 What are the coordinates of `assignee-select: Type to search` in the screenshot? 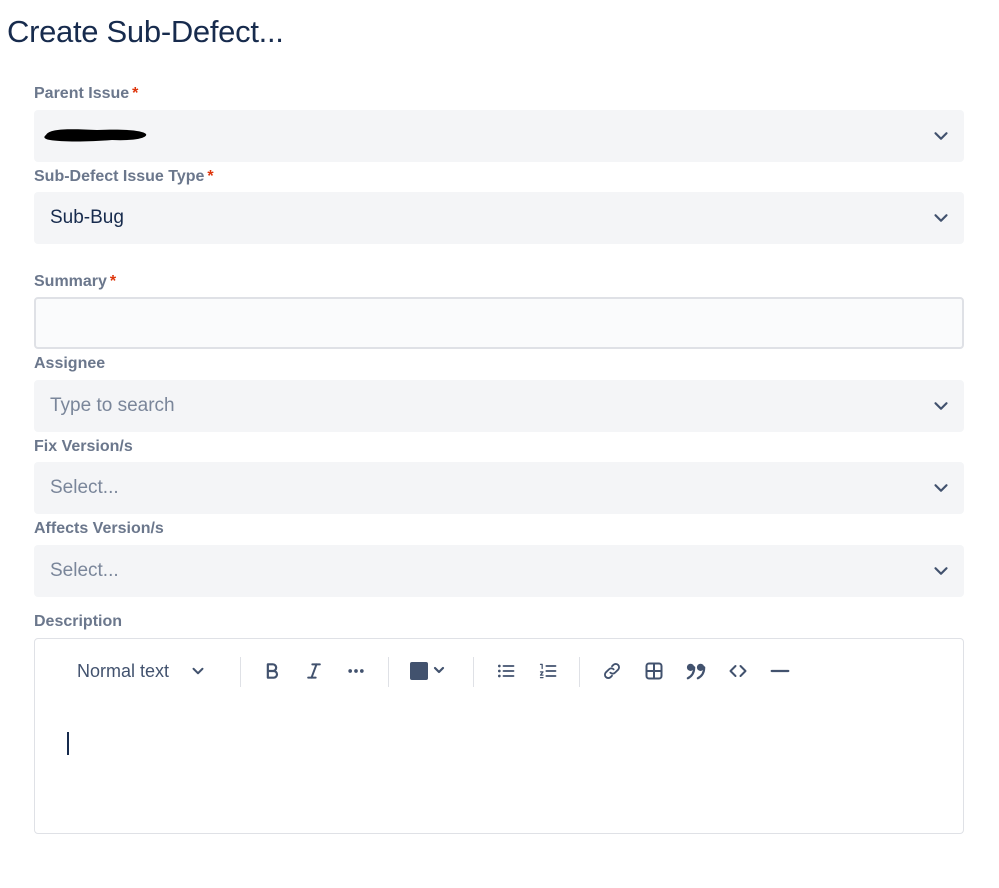 It's located at (499, 406).